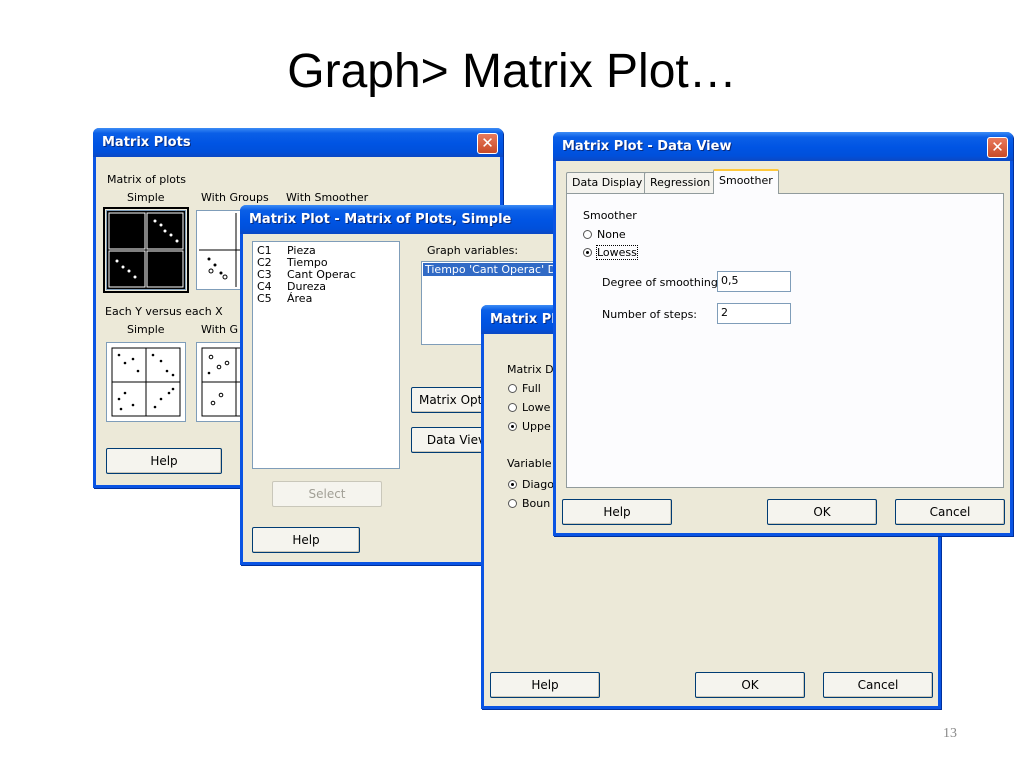  Describe the element at coordinates (533, 463) in the screenshot. I see `variable-label-section: Variable l` at that location.